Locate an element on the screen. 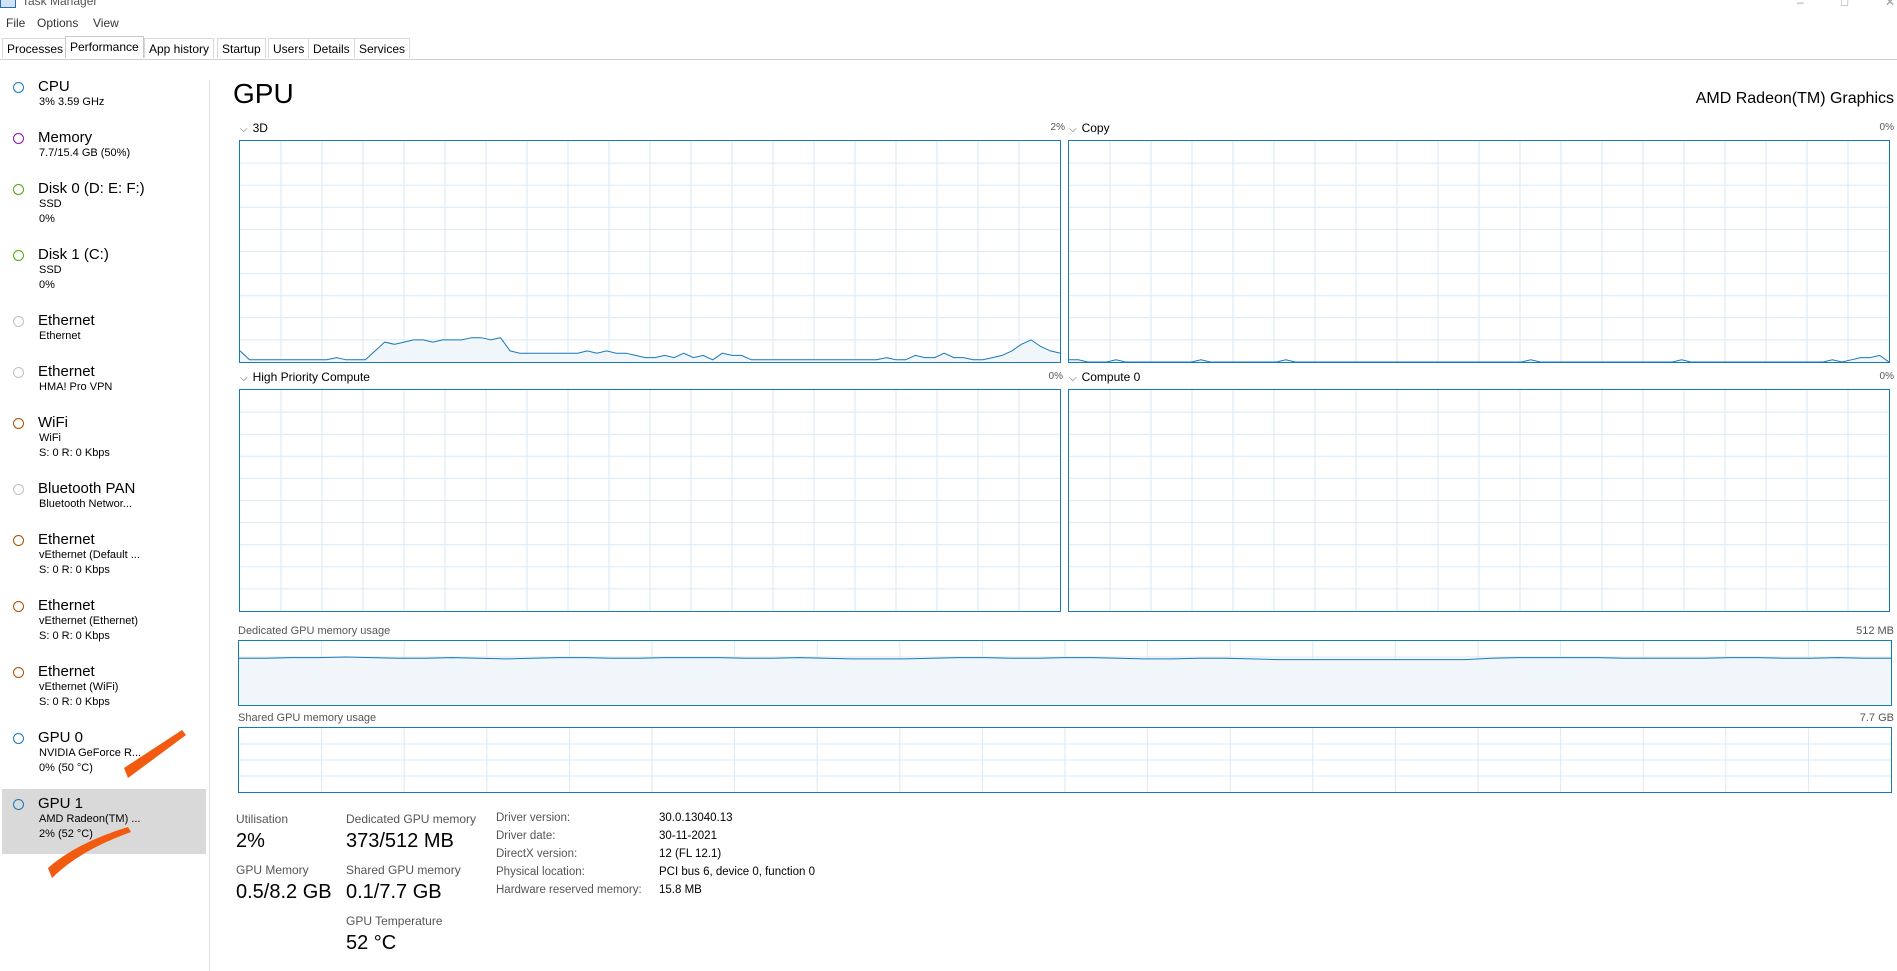 Image resolution: width=1897 pixels, height=971 pixels. utilisation-value: 2% is located at coordinates (250, 841).